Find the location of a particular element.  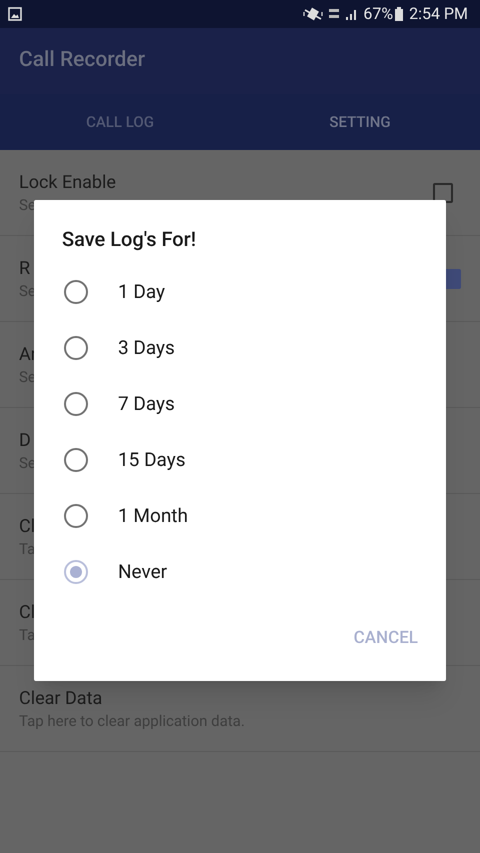

setting-title: Clear Data is located at coordinates (60, 698).